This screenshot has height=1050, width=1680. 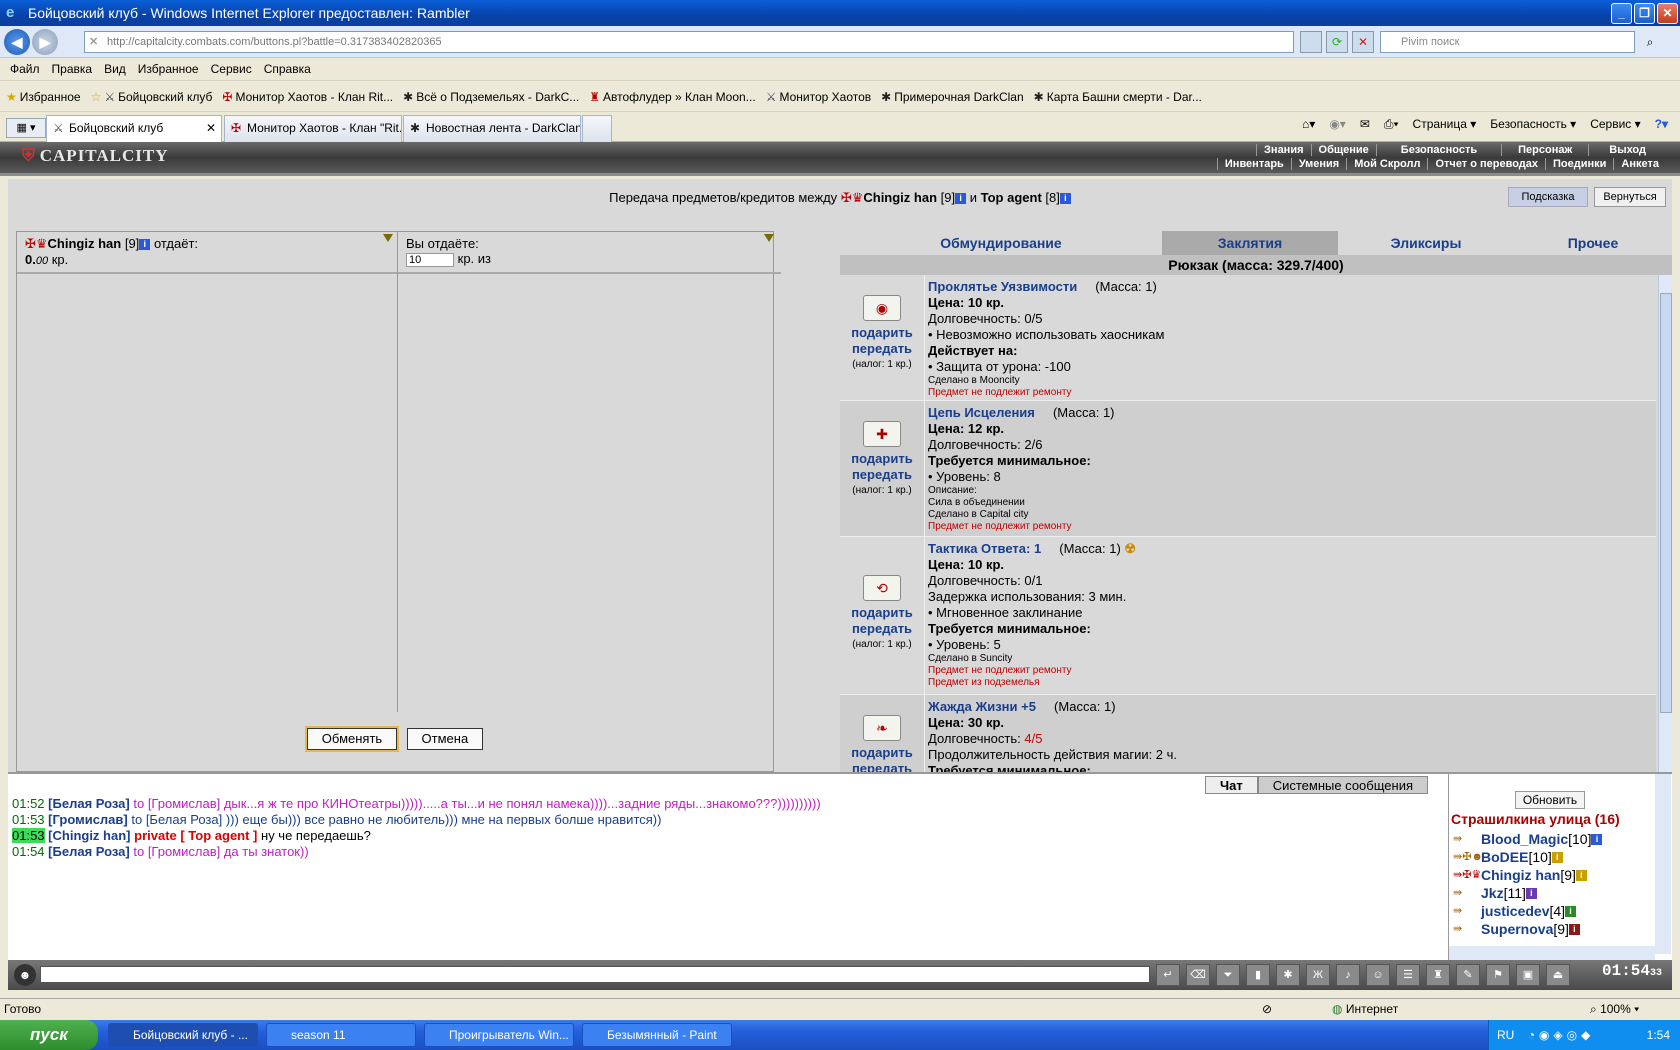 What do you see at coordinates (1644, 13) in the screenshot?
I see `maximize-button: ❐` at bounding box center [1644, 13].